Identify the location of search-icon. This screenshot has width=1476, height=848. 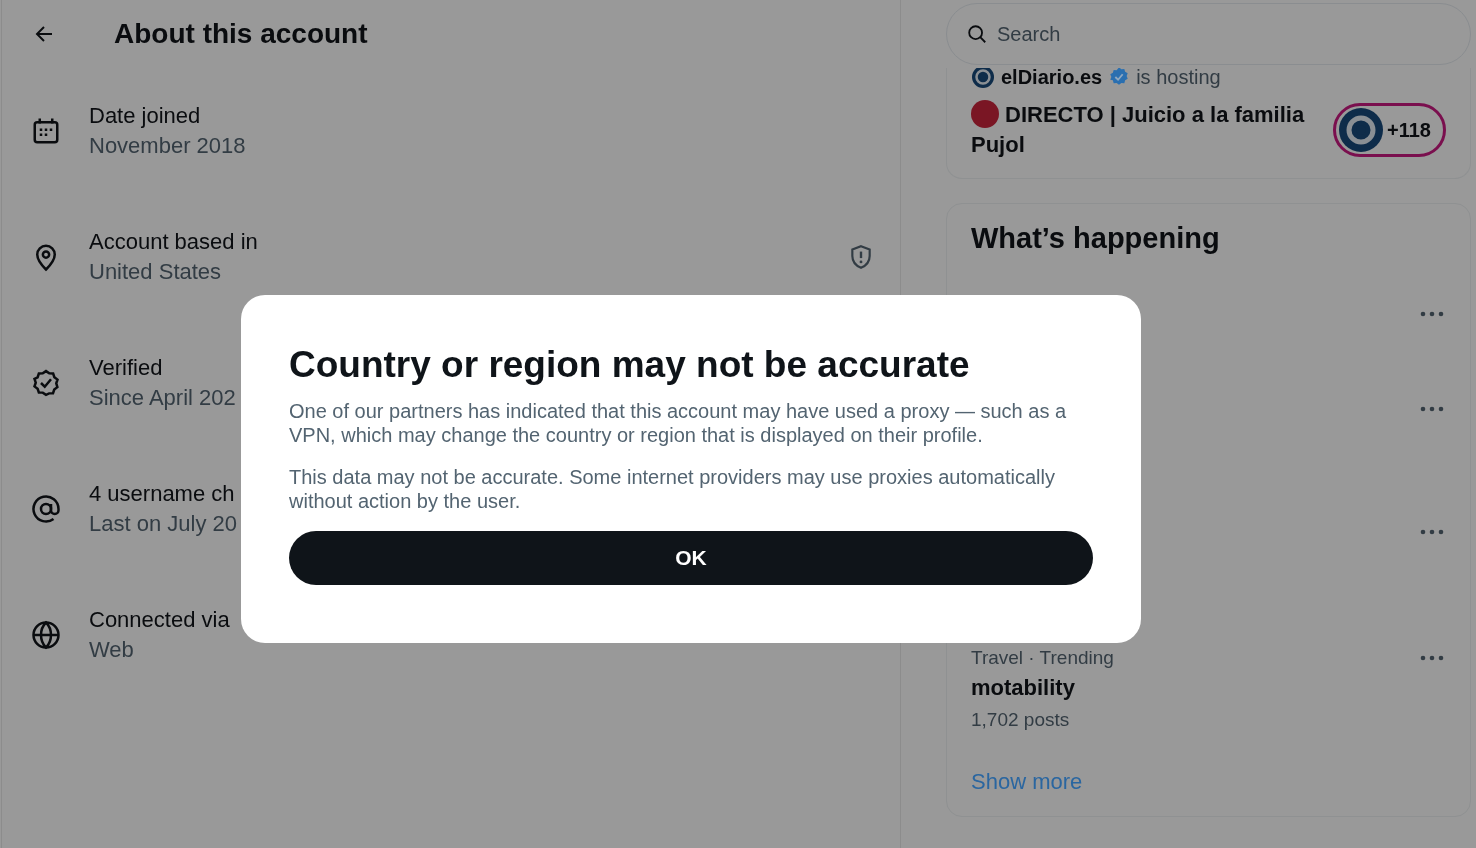
(977, 34).